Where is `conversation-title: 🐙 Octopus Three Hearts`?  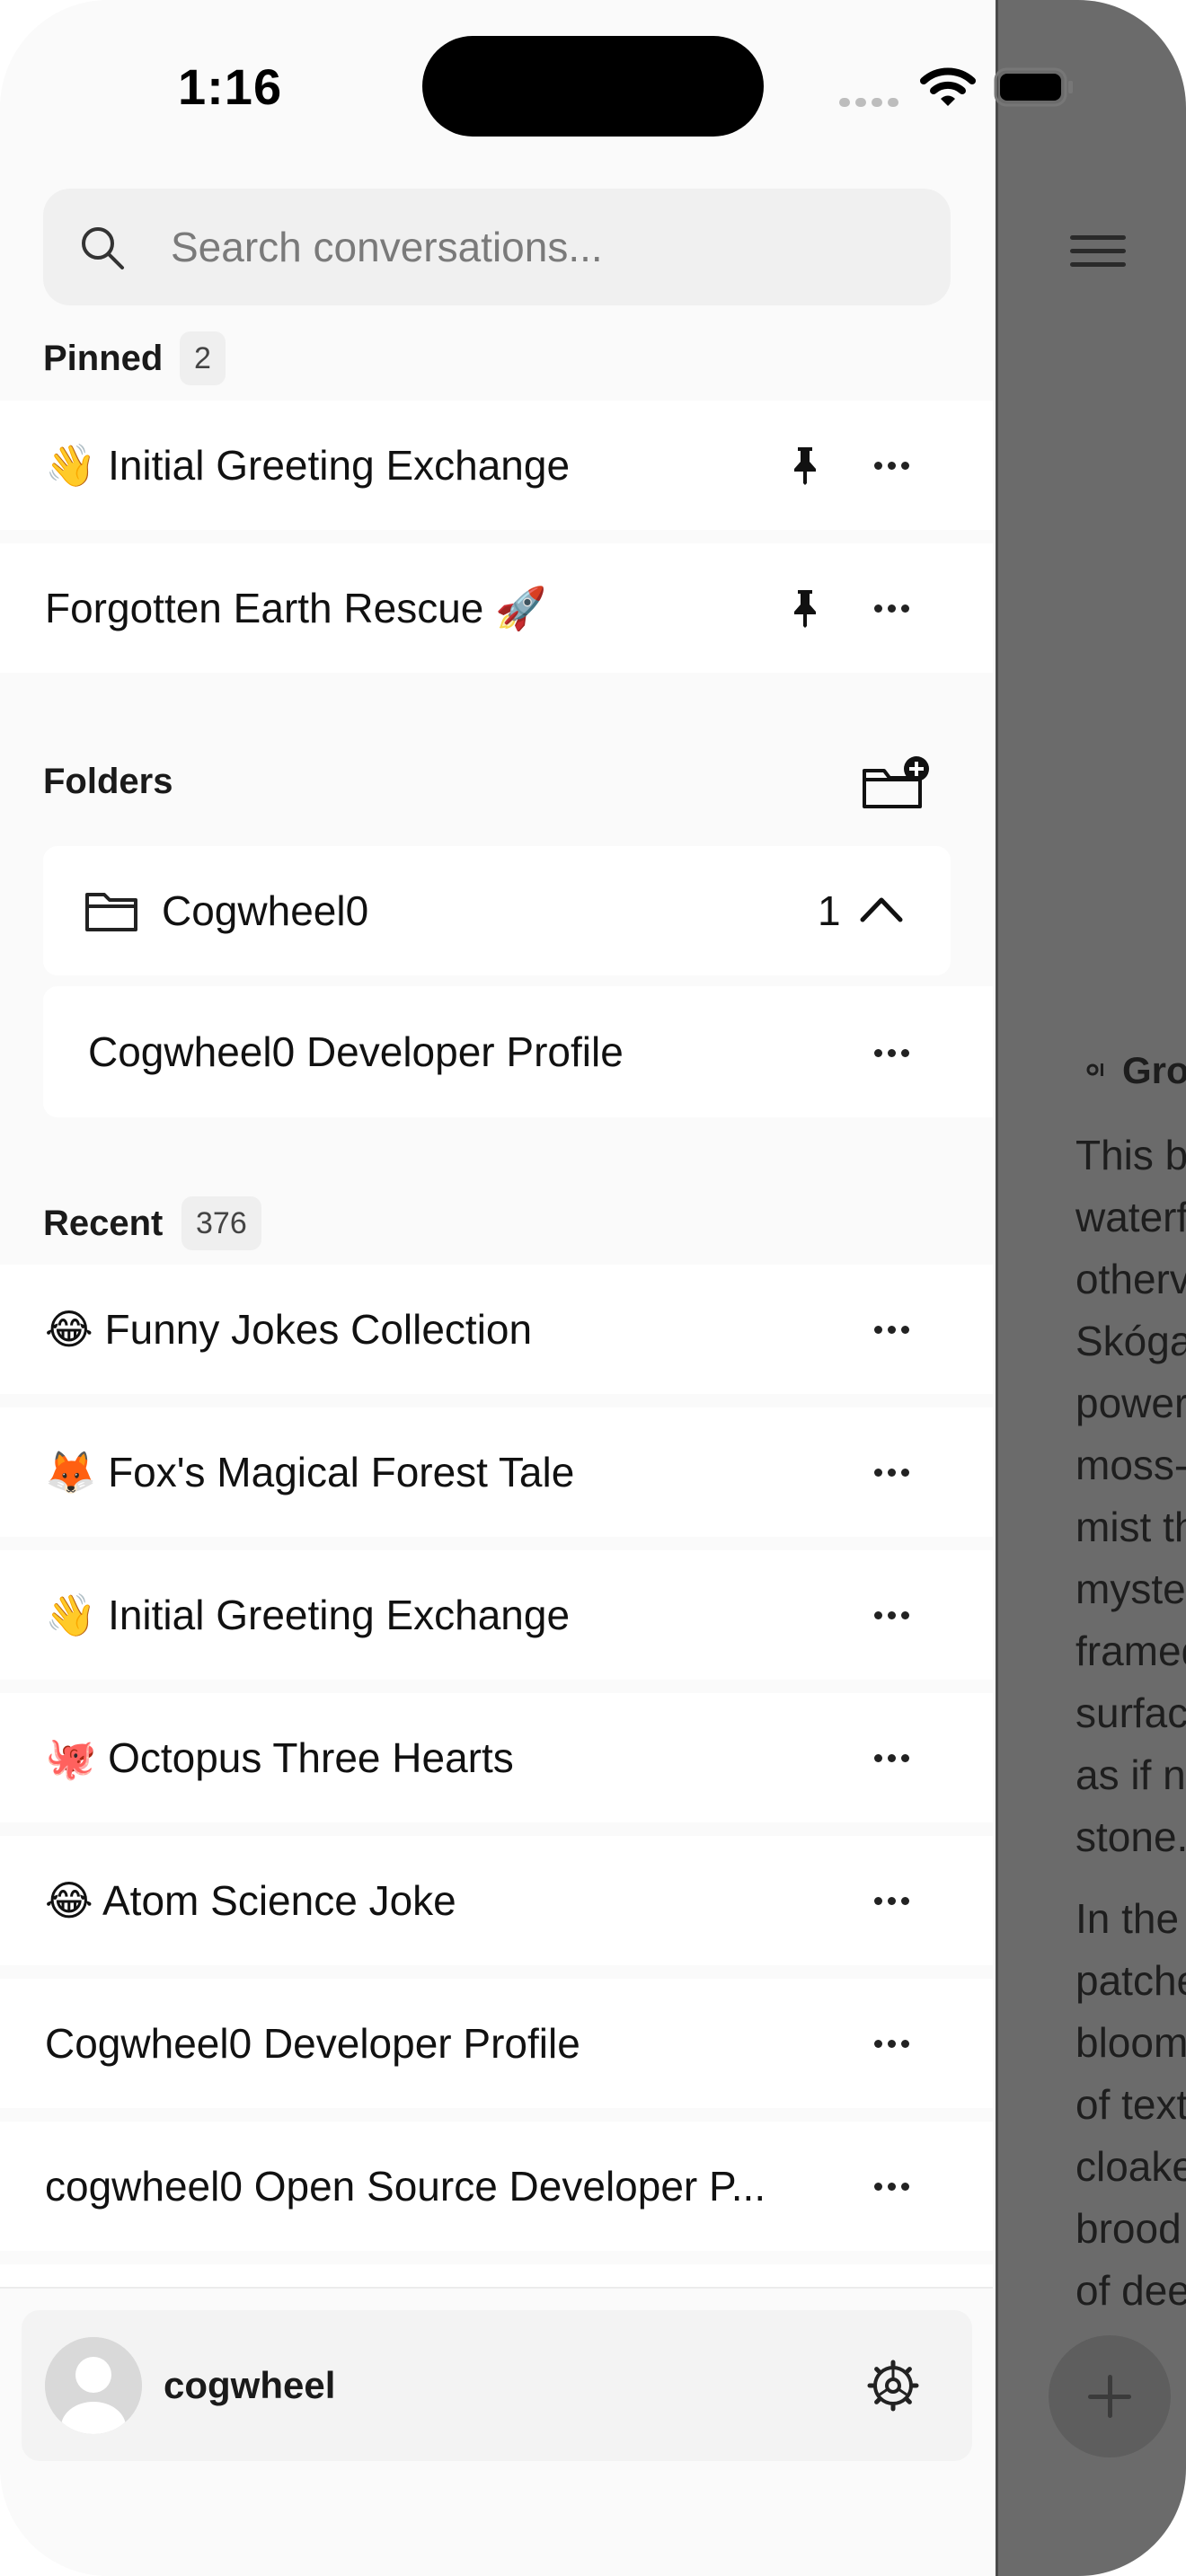 conversation-title: 🐙 Octopus Three Hearts is located at coordinates (279, 1757).